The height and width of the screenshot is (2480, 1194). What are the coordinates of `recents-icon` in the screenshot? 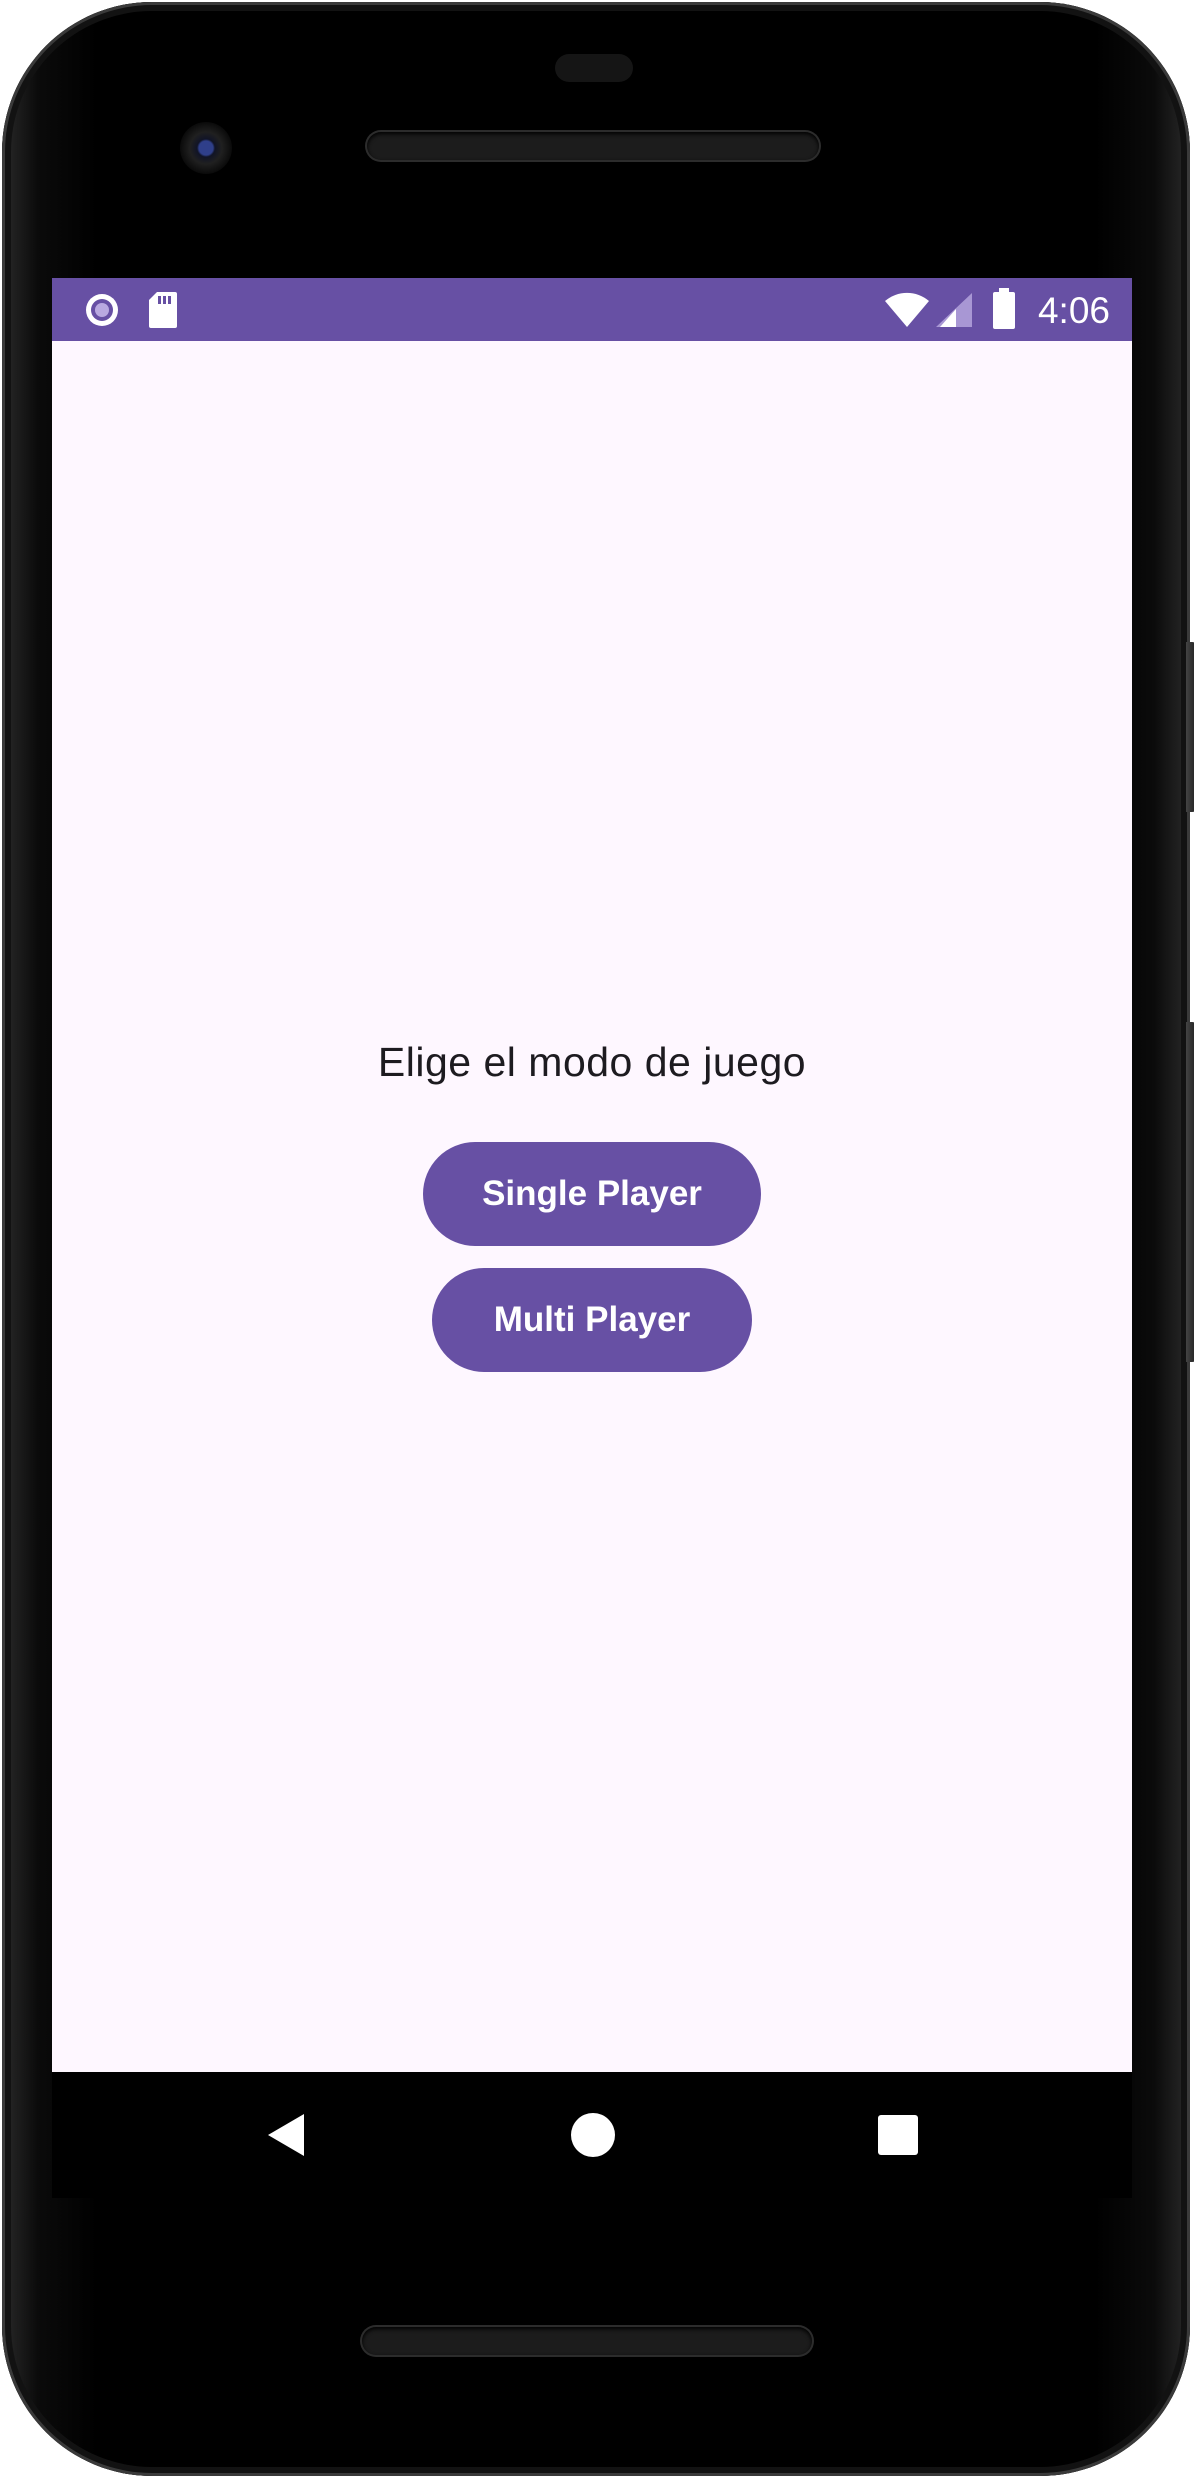 It's located at (898, 2135).